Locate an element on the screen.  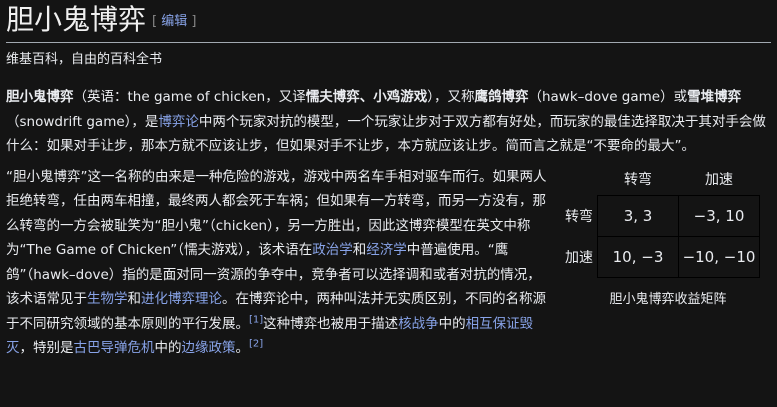
page-title: 胆小鬼博弈 [ 编辑 ] is located at coordinates (388, 21).